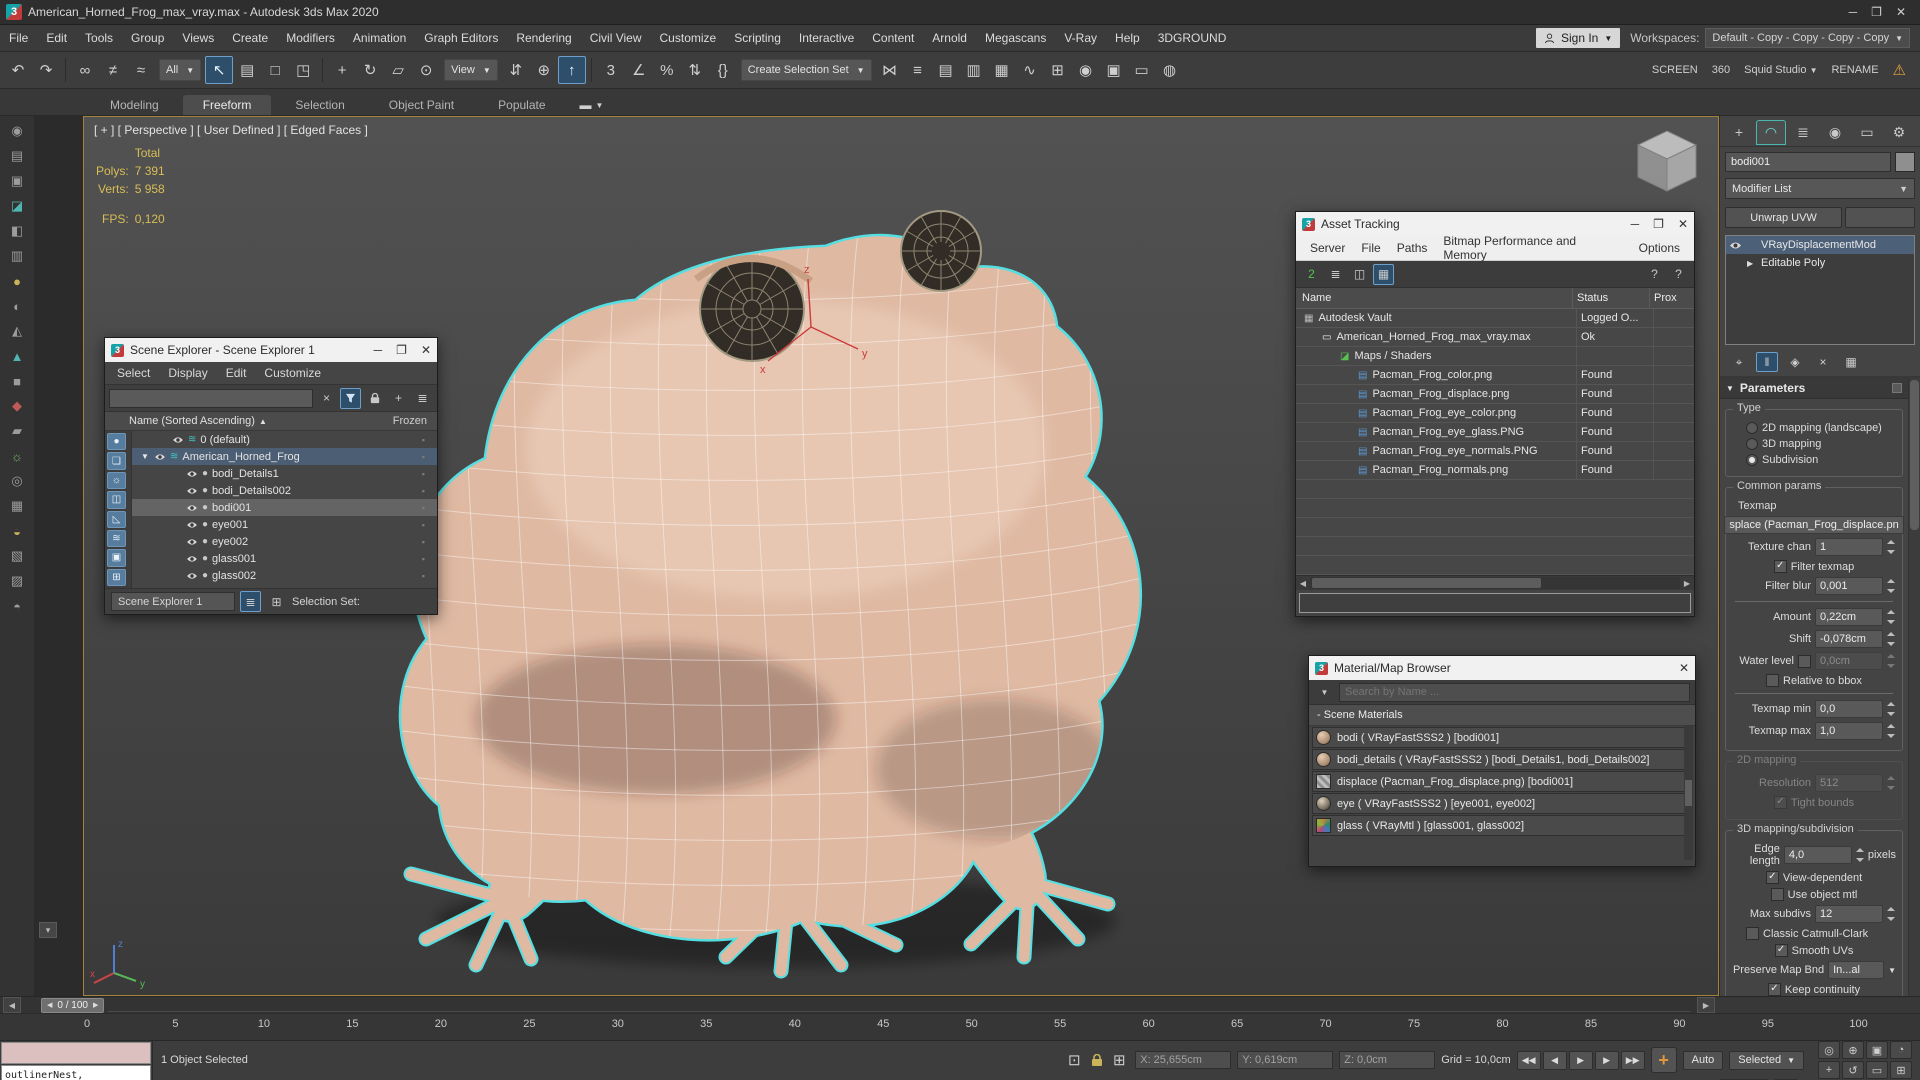  Describe the element at coordinates (116, 558) in the screenshot. I see `filter-groups-icon: ▣` at that location.